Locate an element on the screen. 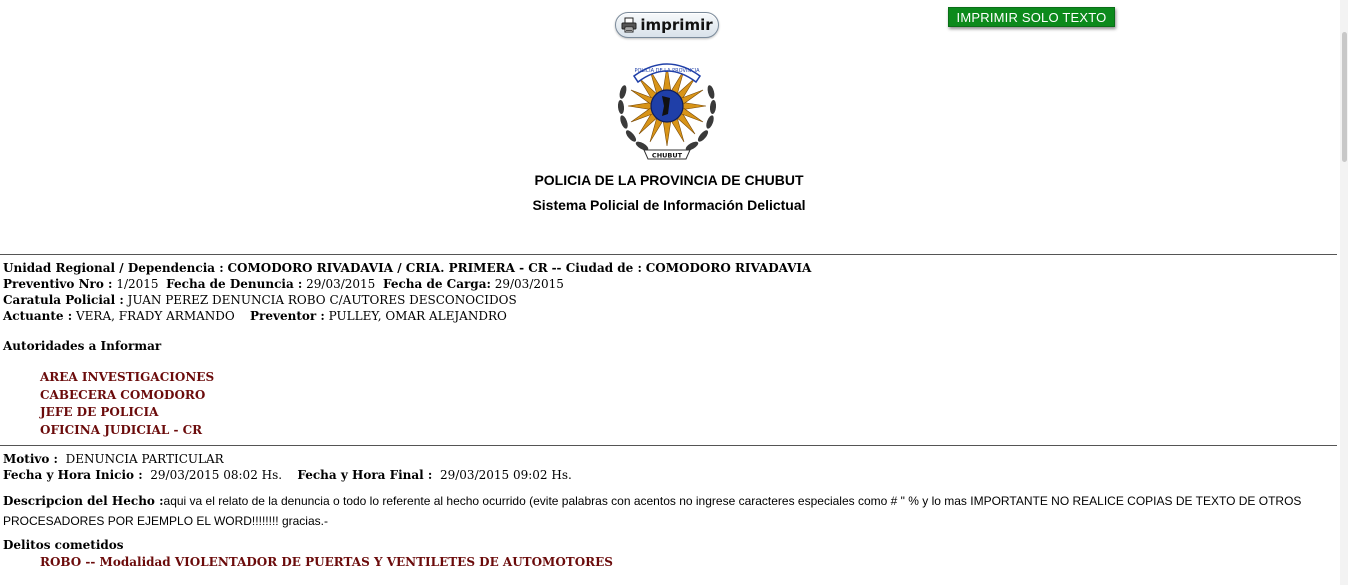  preventor-label: Preventor : is located at coordinates (287, 316).